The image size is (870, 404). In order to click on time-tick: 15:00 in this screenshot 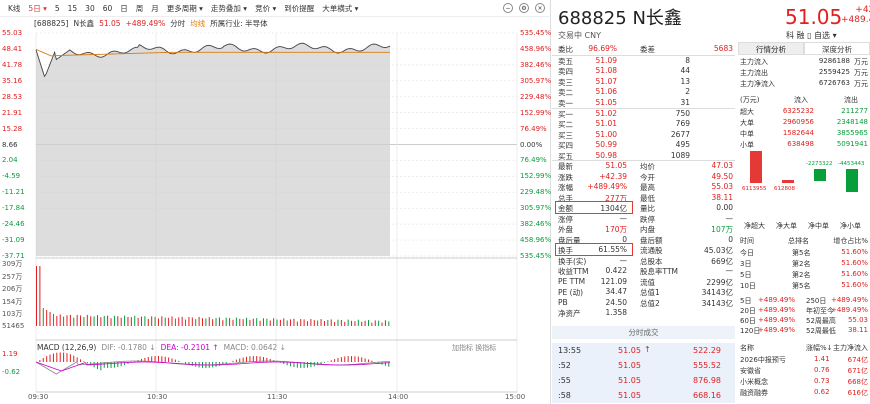, I will do `click(515, 397)`.